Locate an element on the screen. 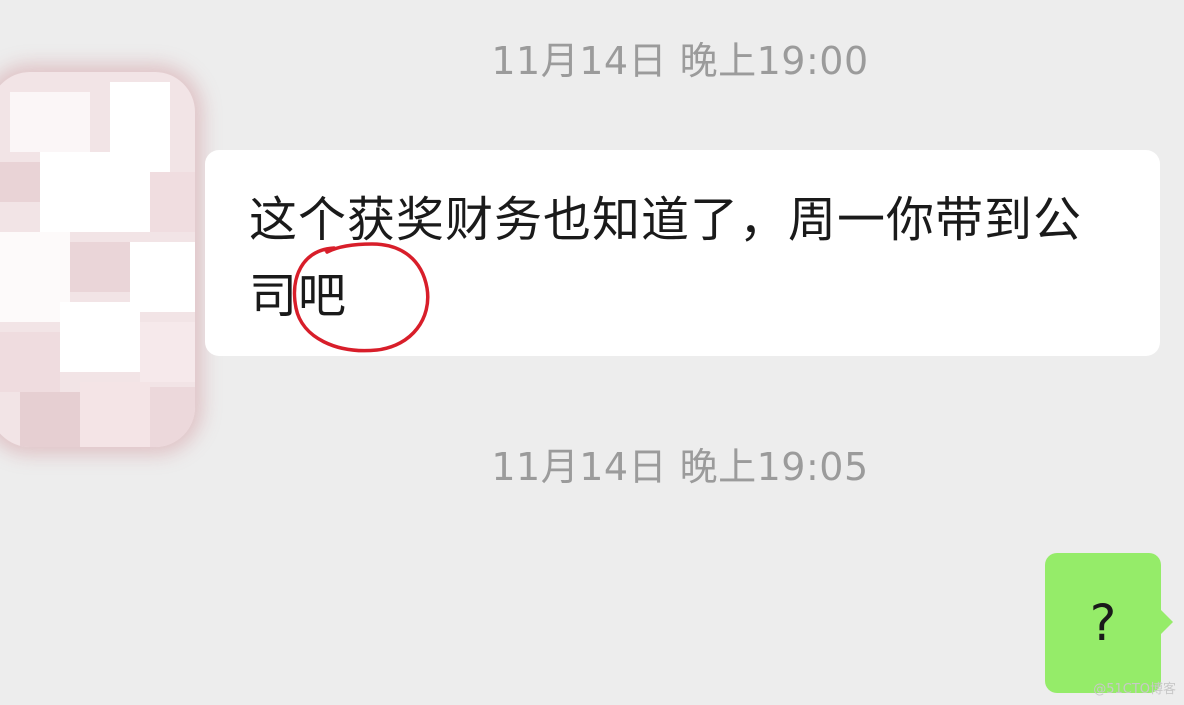 This screenshot has height=705, width=1184. timestamp-1: 11月14日 晚上19:00 is located at coordinates (680, 61).